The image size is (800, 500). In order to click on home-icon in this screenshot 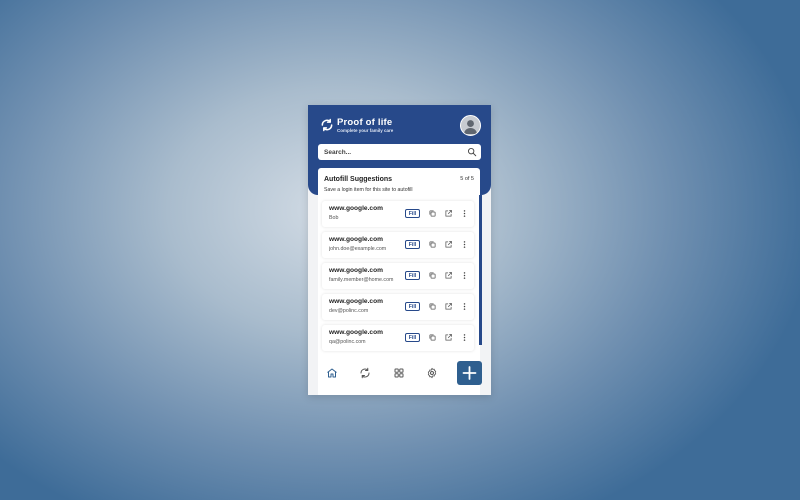, I will do `click(332, 373)`.